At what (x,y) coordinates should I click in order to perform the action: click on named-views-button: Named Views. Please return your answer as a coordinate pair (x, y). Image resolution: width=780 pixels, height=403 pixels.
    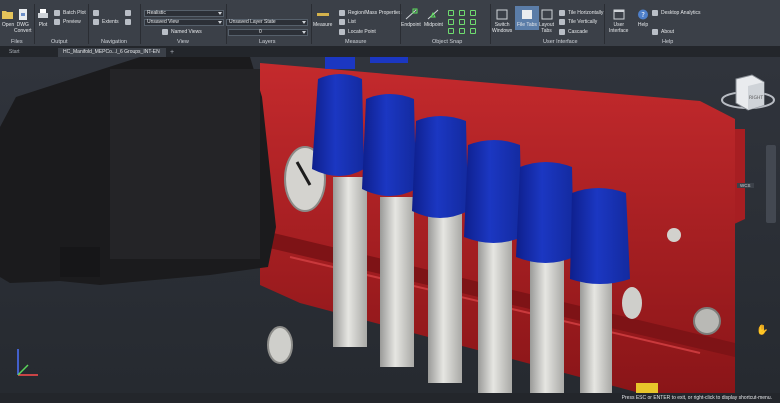
    Looking at the image, I should click on (182, 32).